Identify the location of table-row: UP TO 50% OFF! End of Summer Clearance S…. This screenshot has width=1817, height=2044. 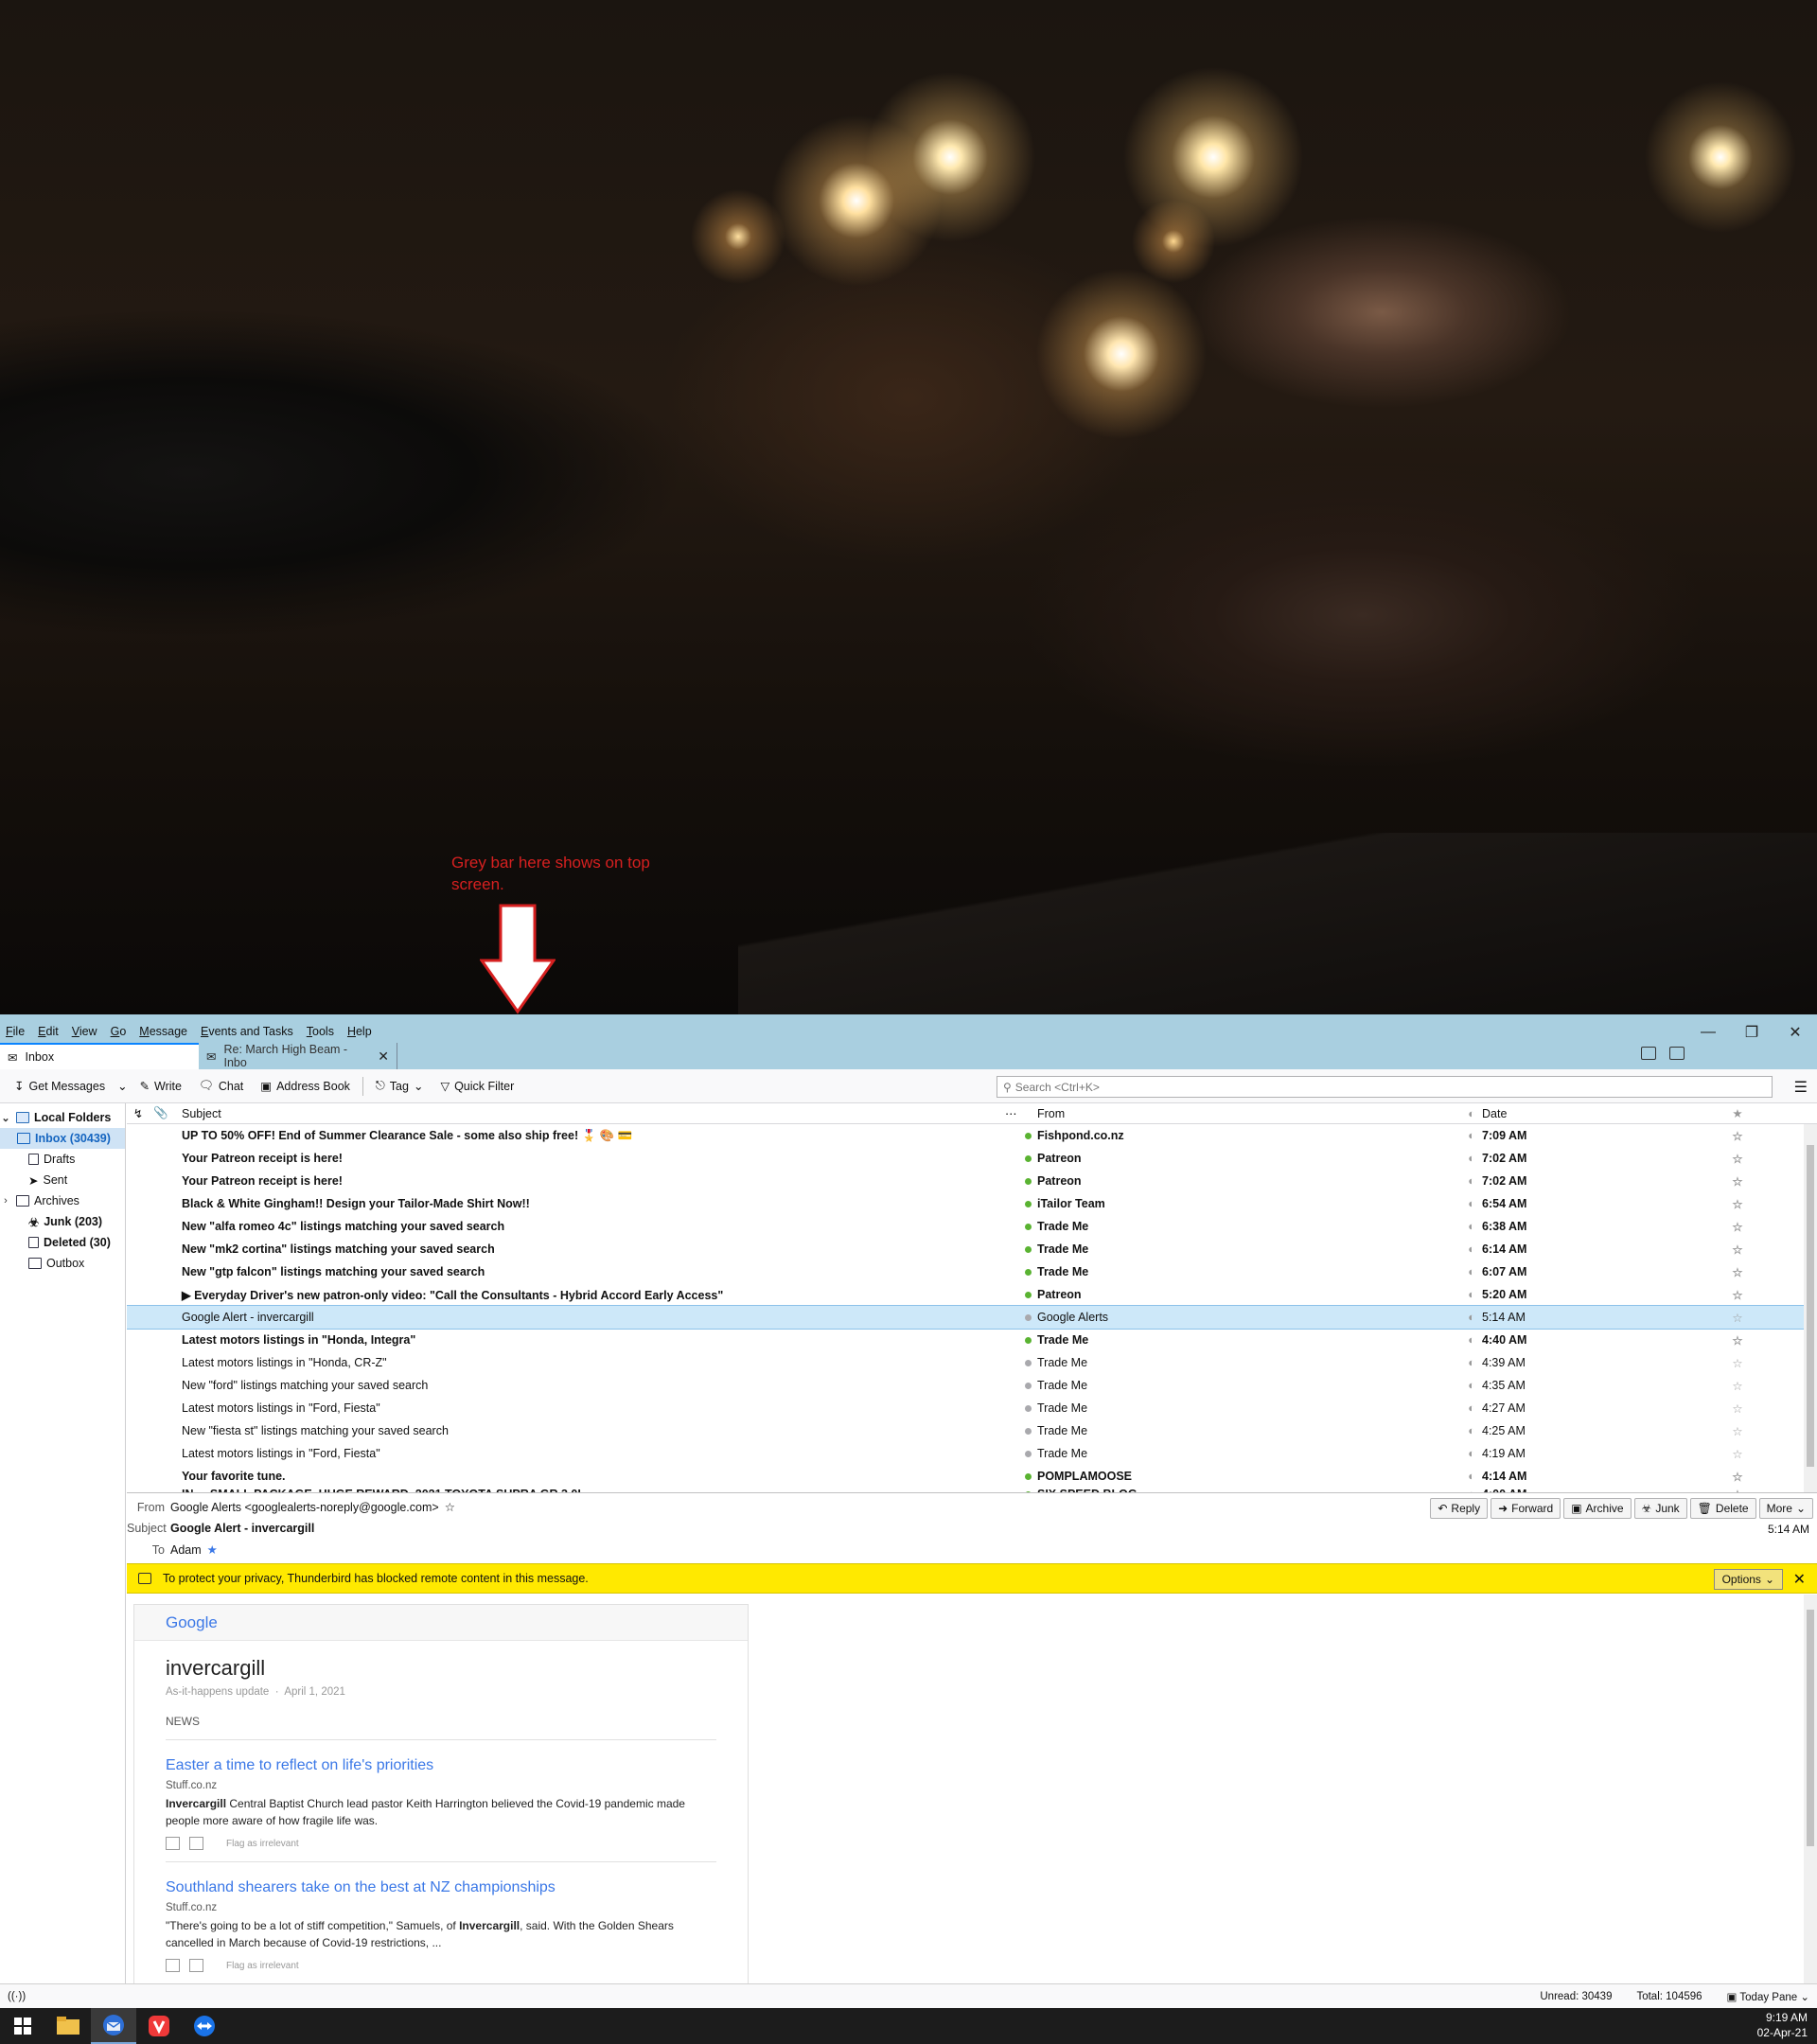
(972, 1135).